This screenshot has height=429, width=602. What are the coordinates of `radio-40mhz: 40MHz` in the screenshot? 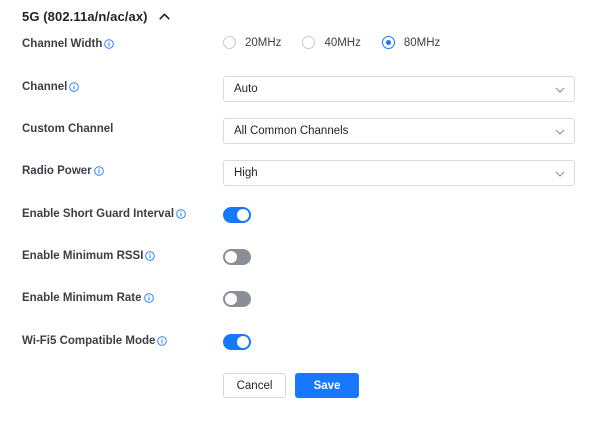 It's located at (331, 42).